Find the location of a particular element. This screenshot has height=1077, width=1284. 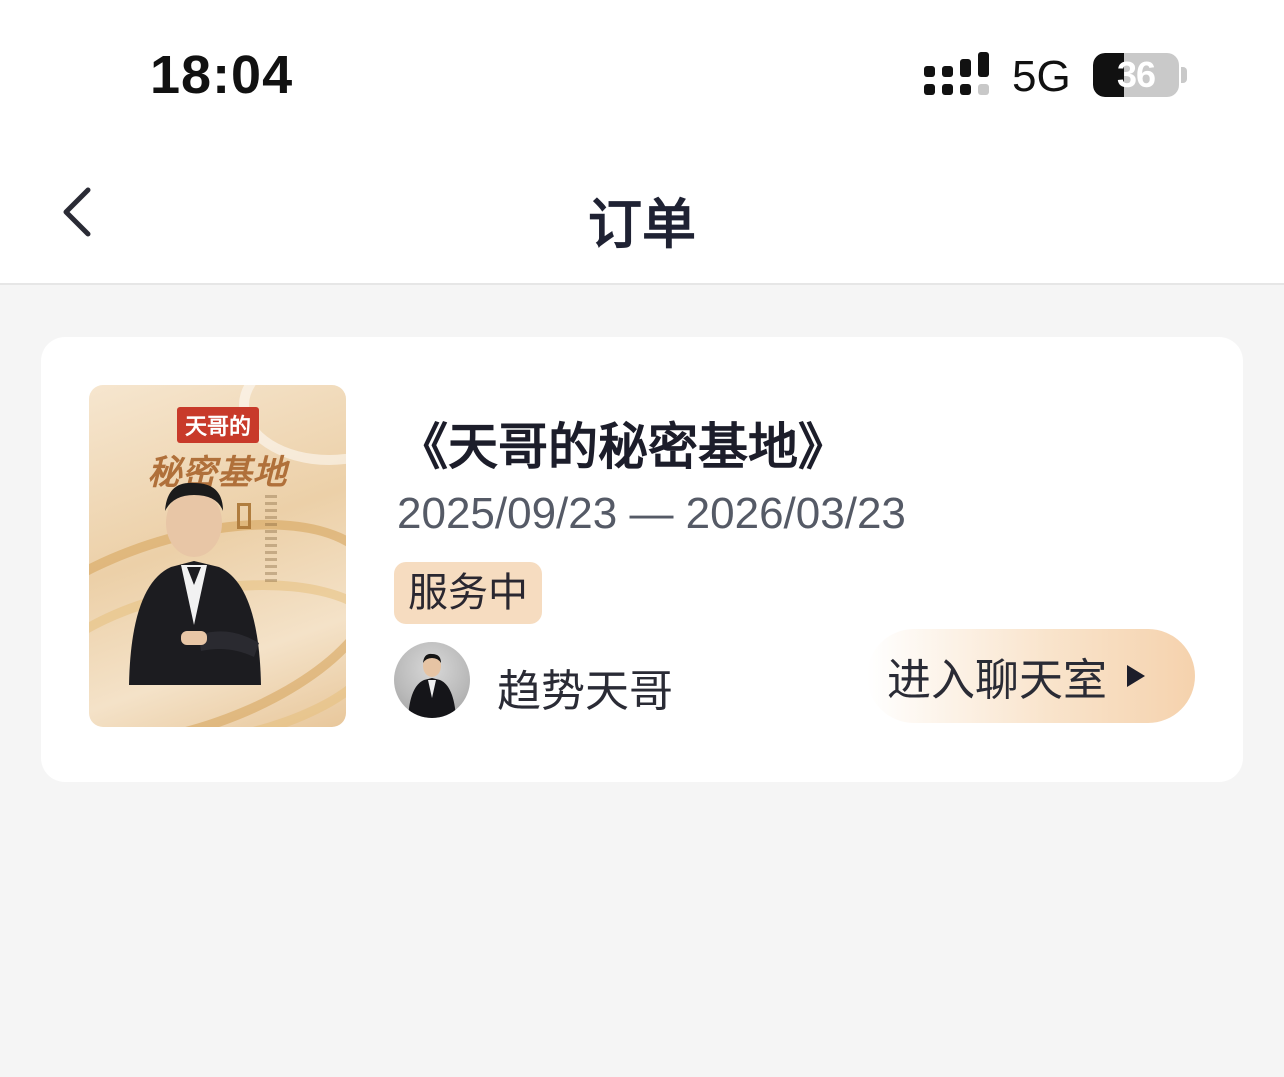

presenter-figure is located at coordinates (195, 583).